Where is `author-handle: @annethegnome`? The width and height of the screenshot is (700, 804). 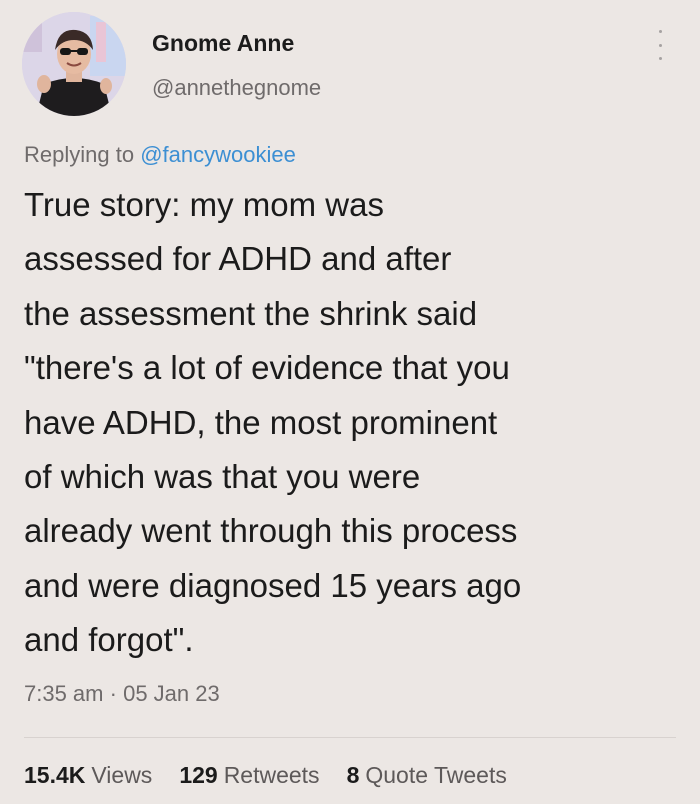 author-handle: @annethegnome is located at coordinates (236, 88).